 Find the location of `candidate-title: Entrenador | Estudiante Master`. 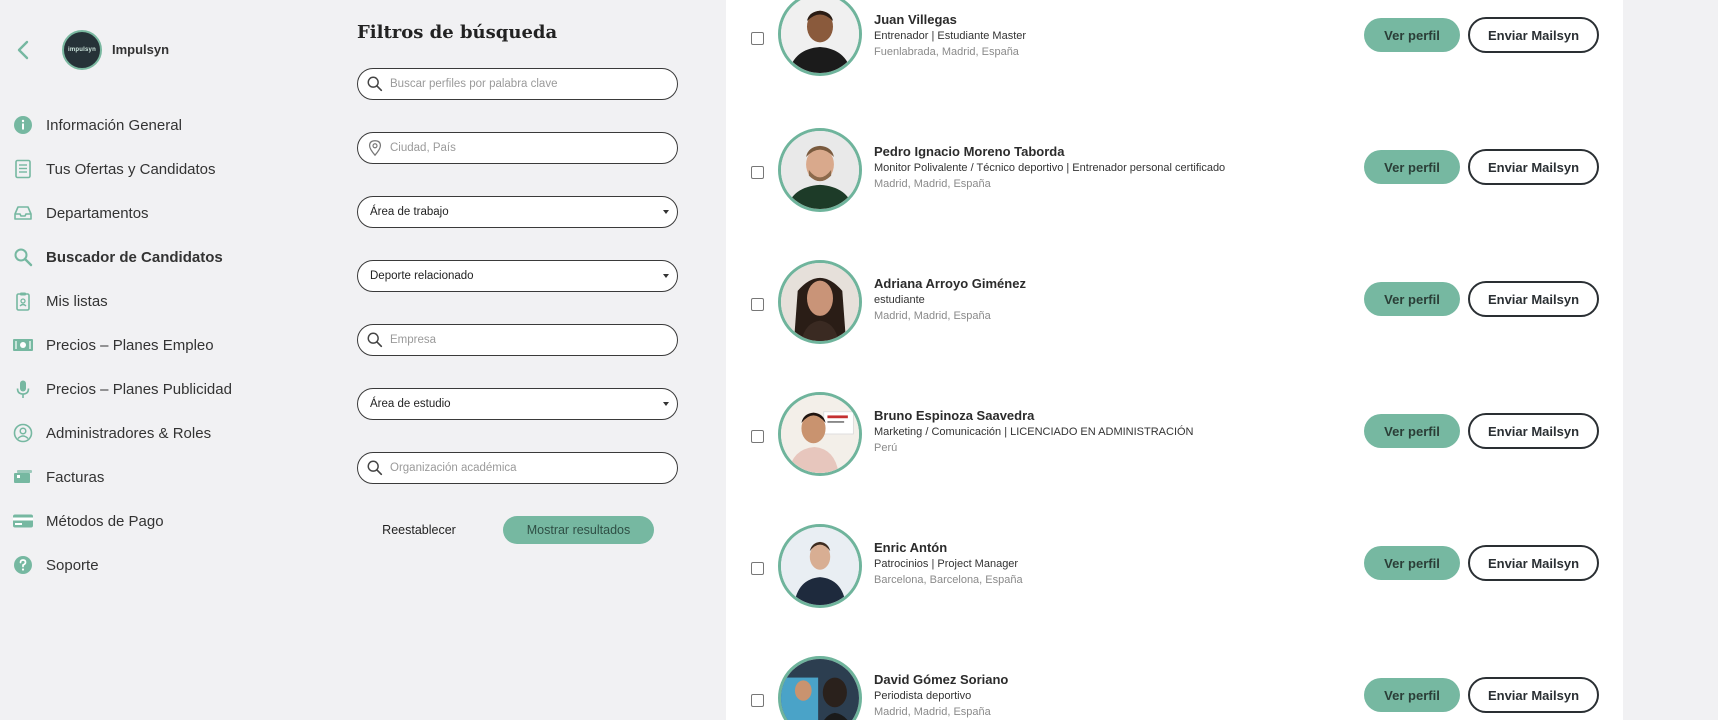

candidate-title: Entrenador | Estudiante Master is located at coordinates (950, 36).